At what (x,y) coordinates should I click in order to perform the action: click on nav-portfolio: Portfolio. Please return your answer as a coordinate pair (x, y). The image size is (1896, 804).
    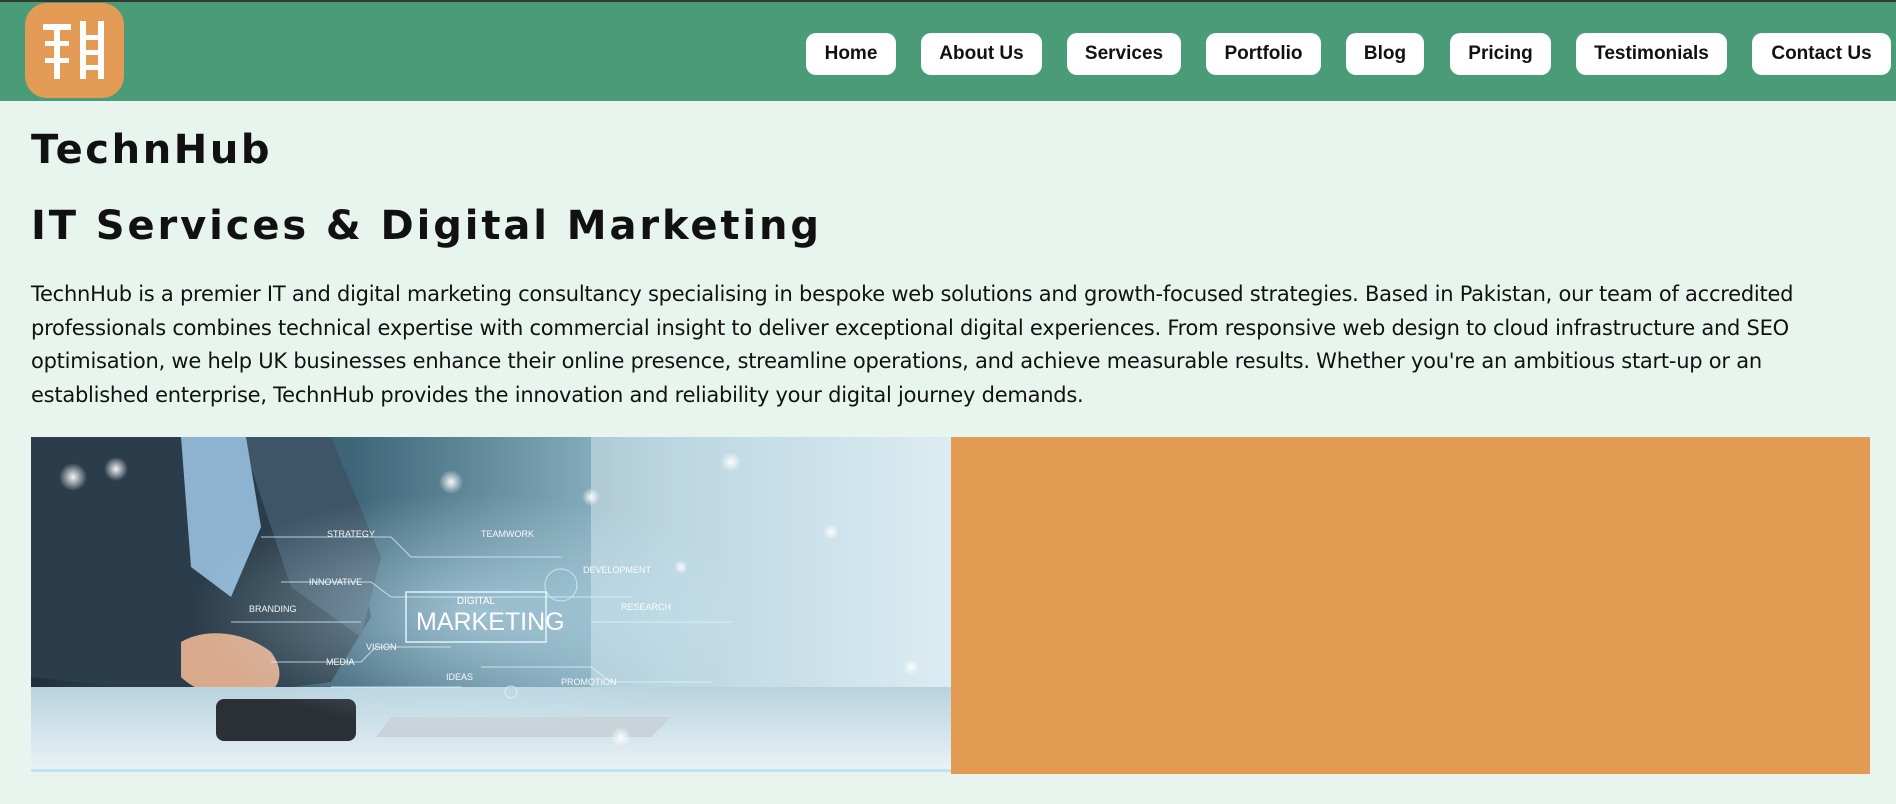
    Looking at the image, I should click on (1263, 54).